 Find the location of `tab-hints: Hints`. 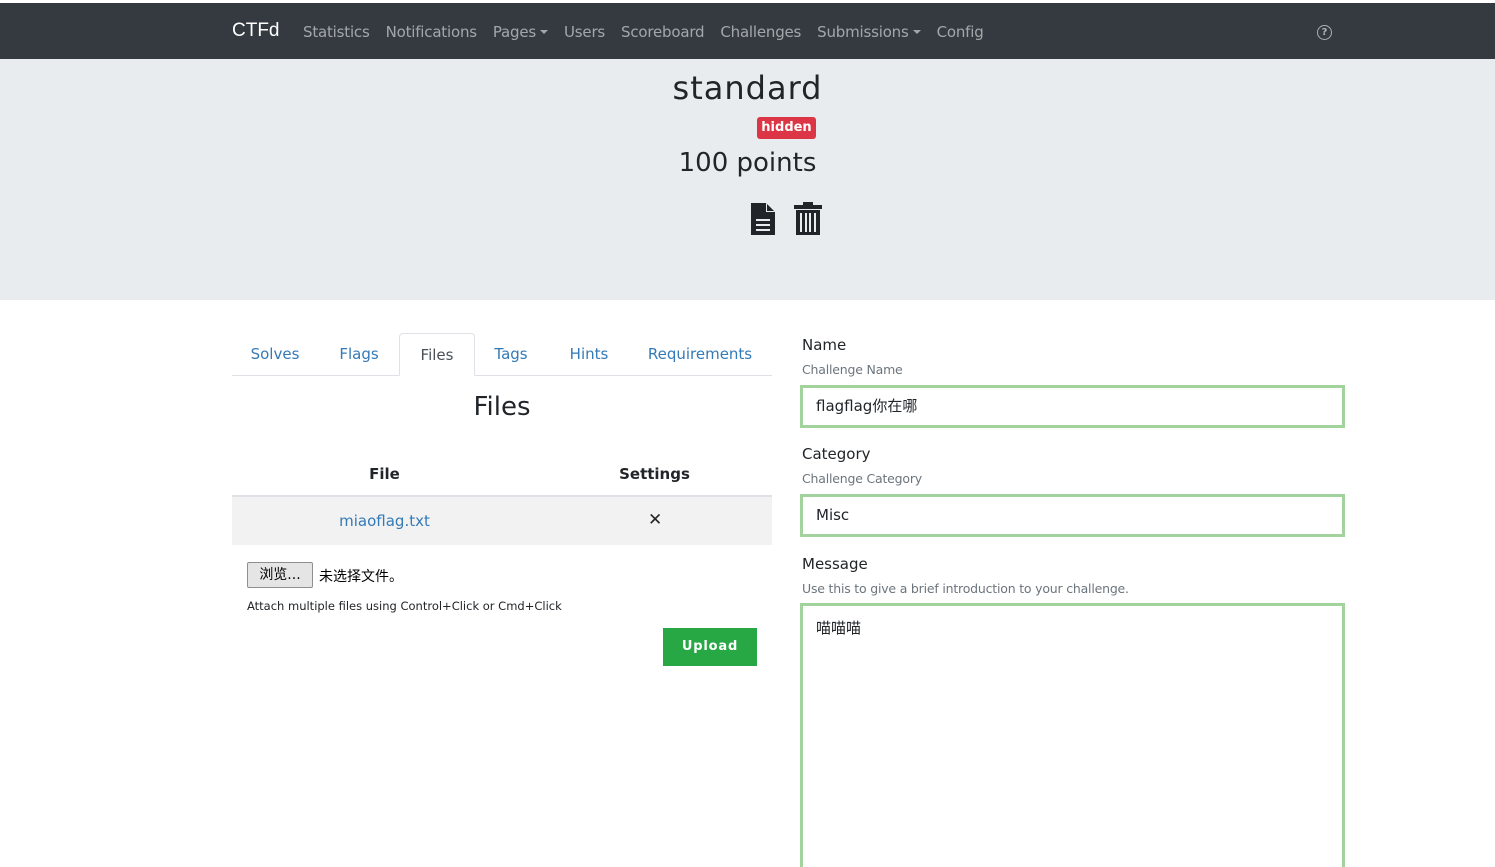

tab-hints: Hints is located at coordinates (589, 353).